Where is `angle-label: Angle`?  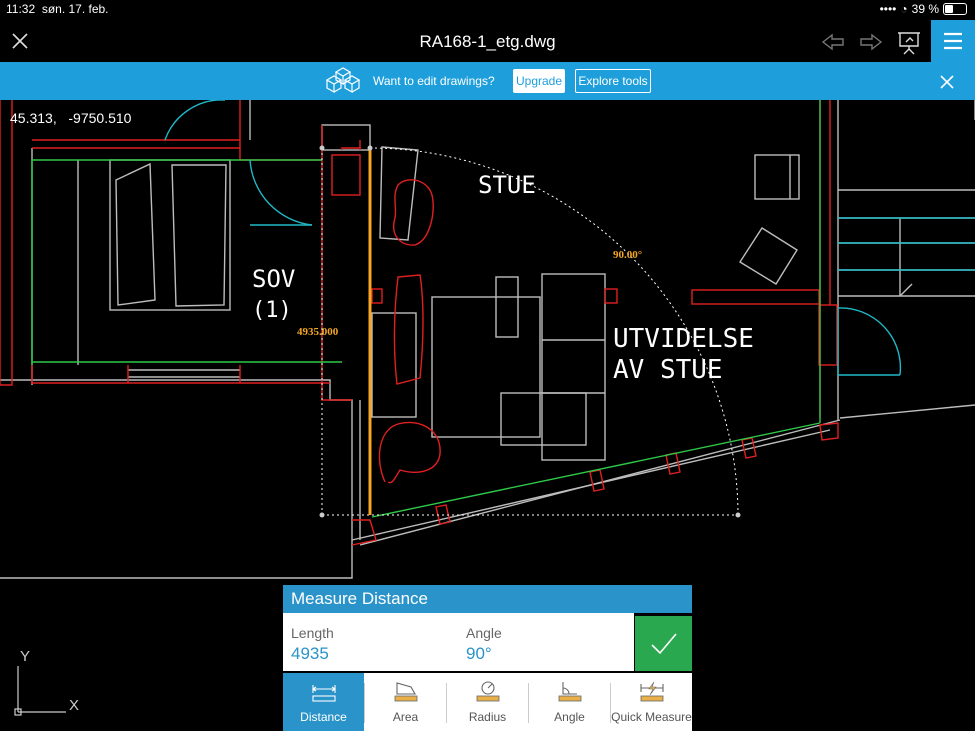 angle-label: Angle is located at coordinates (484, 633).